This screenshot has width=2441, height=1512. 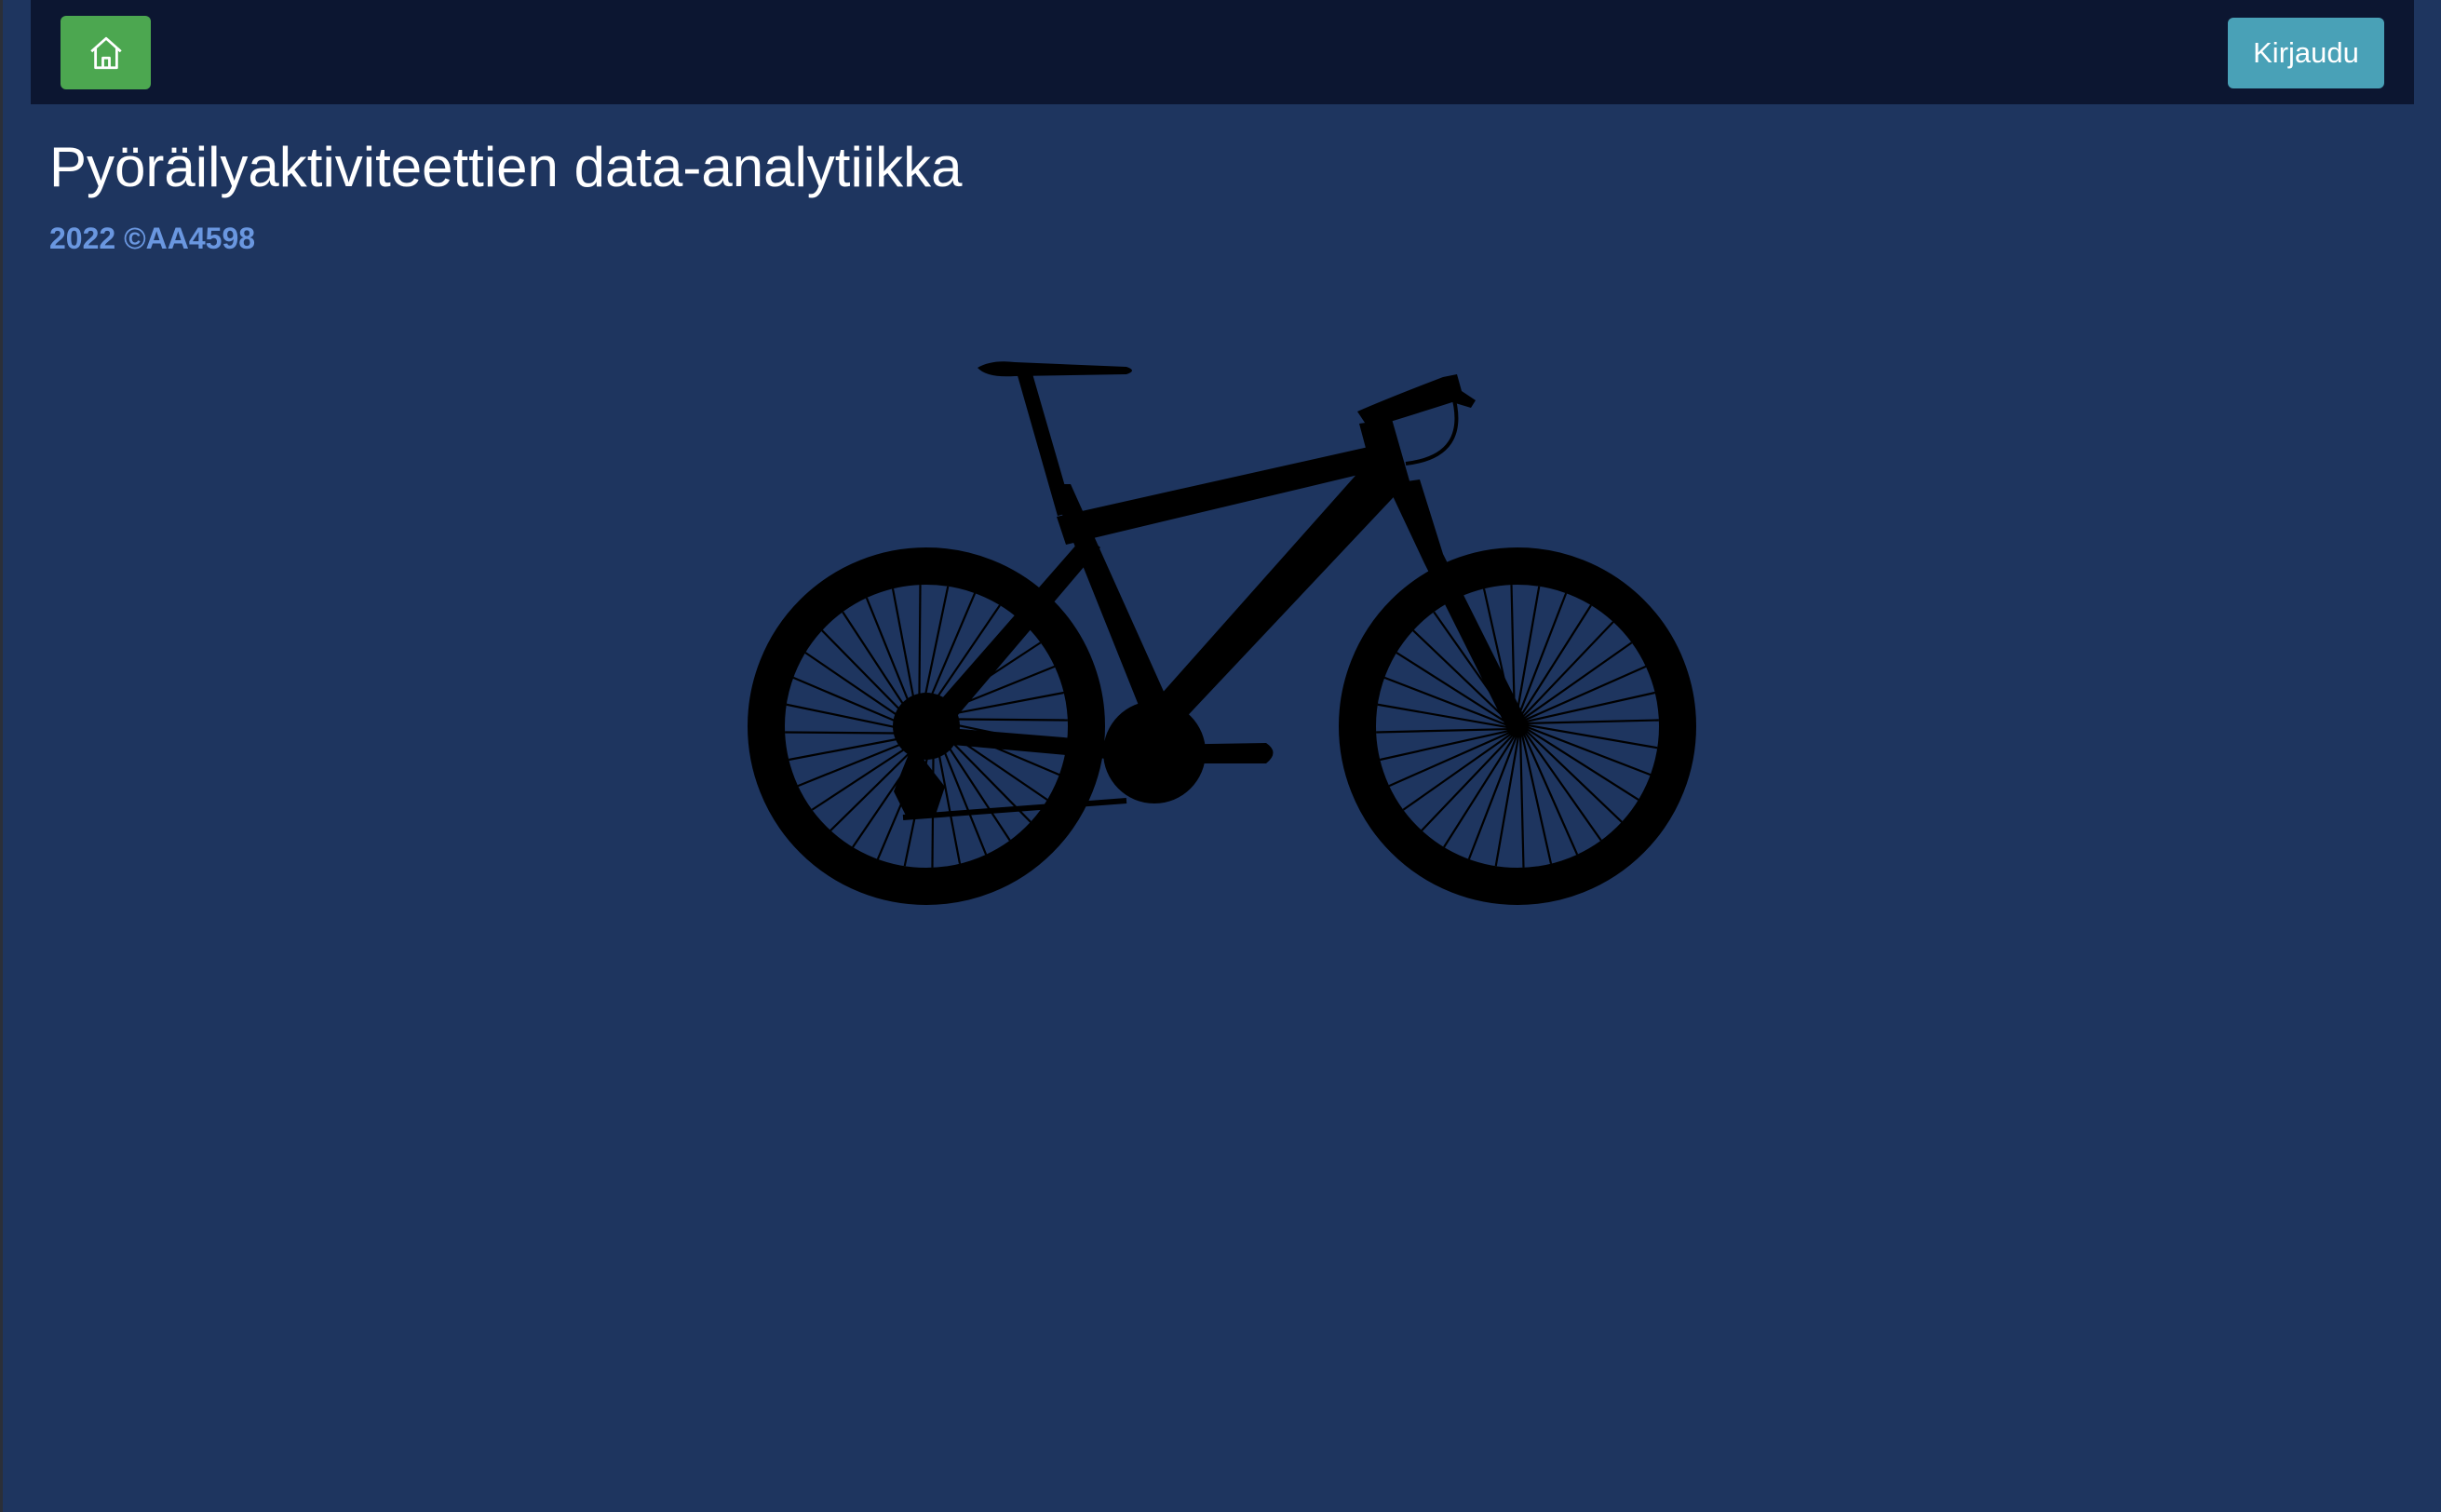 I want to click on seat-post, so click(x=1044, y=444).